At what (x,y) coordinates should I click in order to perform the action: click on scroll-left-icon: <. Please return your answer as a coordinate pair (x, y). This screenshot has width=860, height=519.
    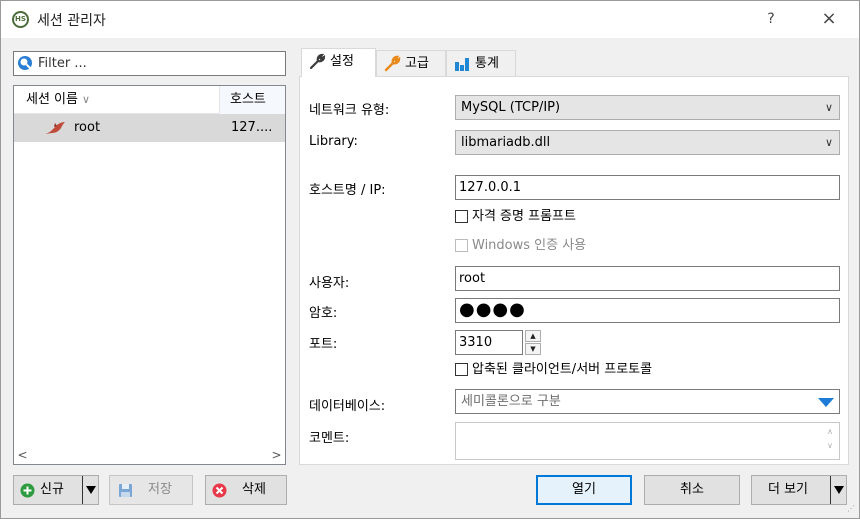
    Looking at the image, I should click on (22, 455).